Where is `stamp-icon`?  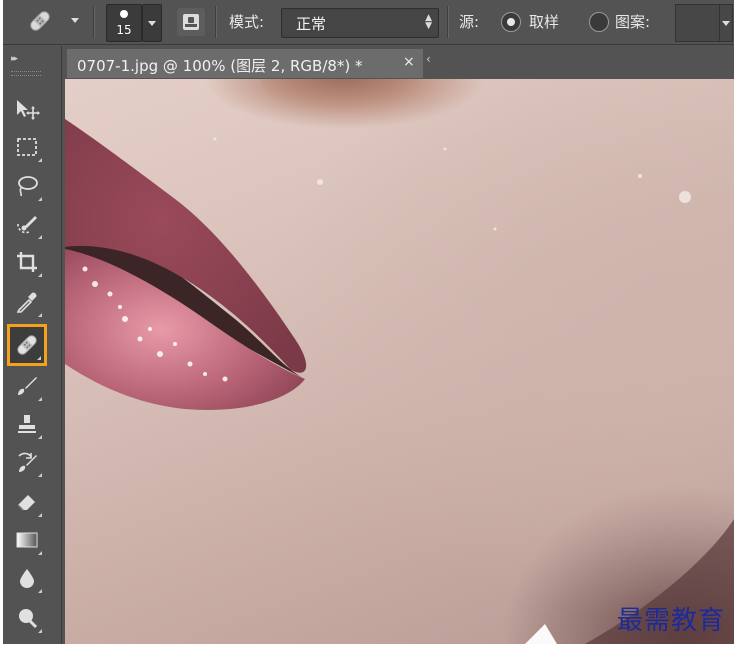 stamp-icon is located at coordinates (27, 424).